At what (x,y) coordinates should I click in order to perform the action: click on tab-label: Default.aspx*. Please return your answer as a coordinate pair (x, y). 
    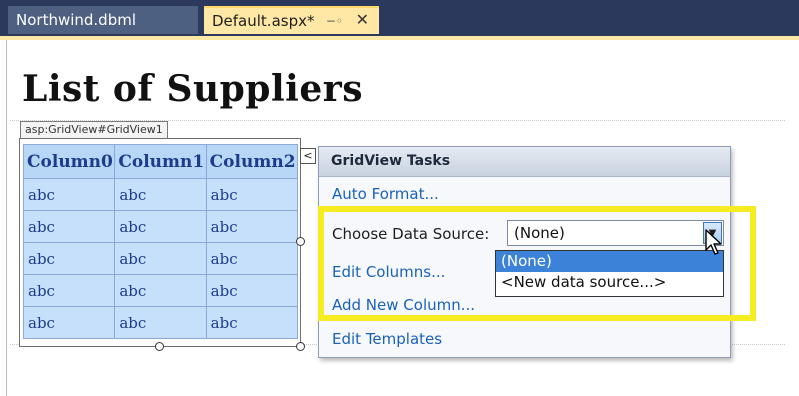
    Looking at the image, I should click on (263, 21).